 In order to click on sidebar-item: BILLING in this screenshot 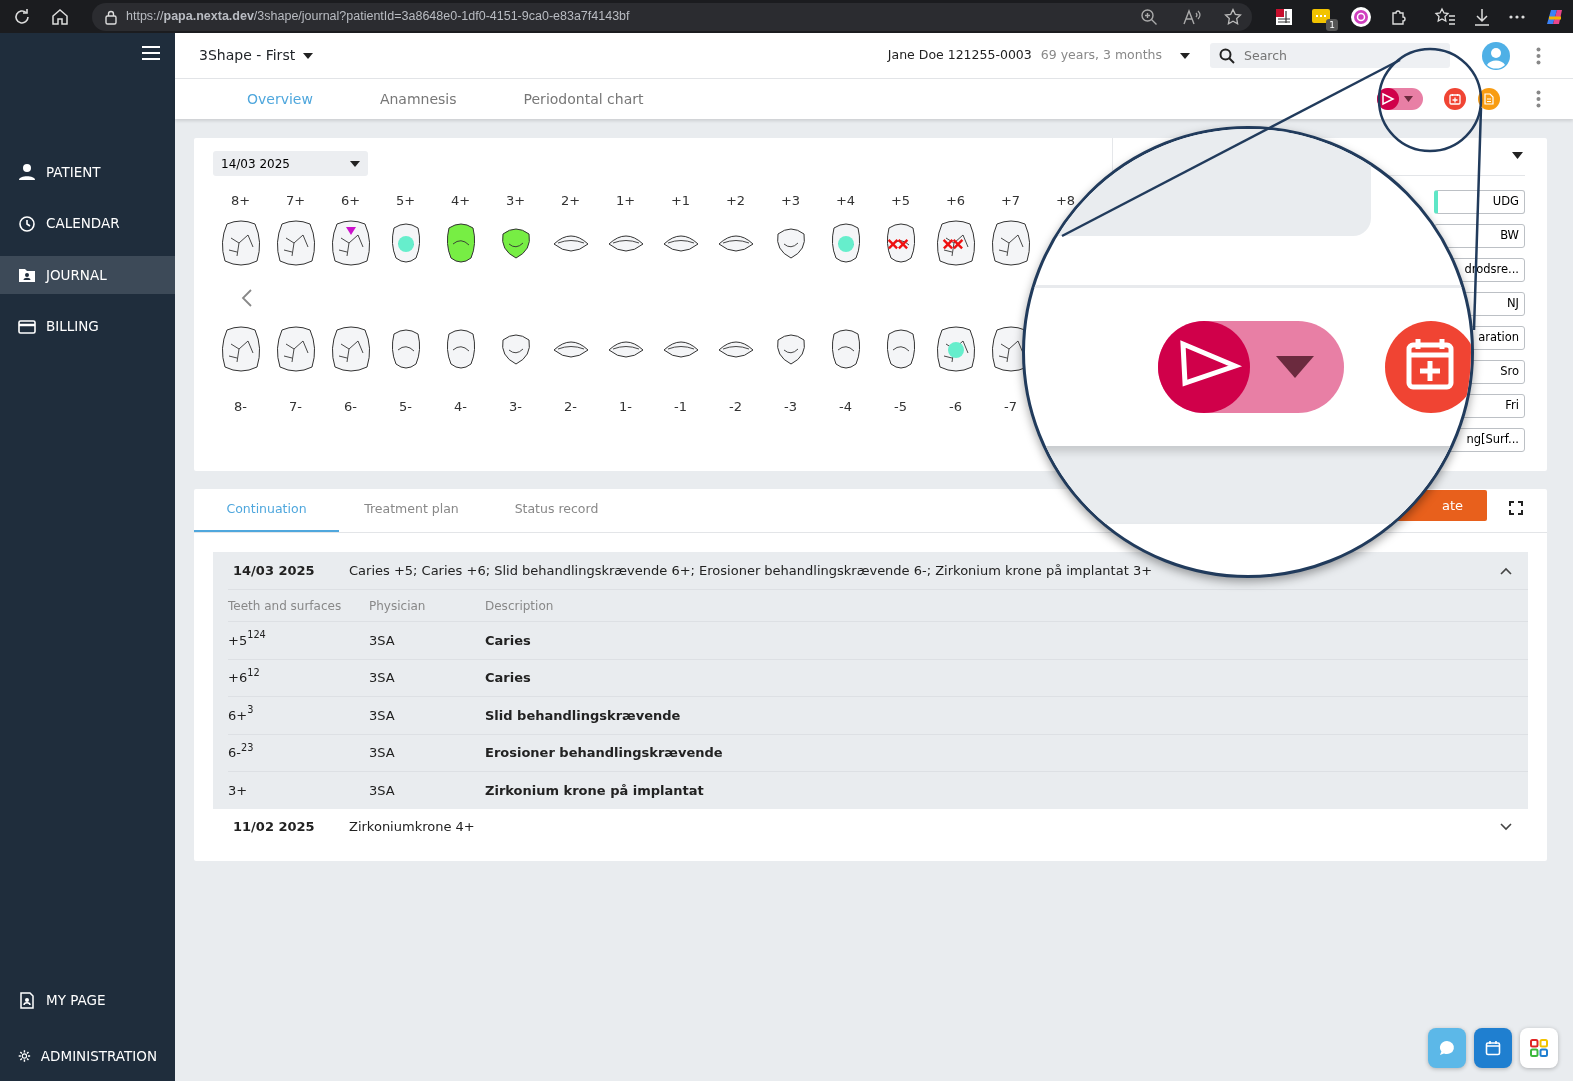, I will do `click(87, 326)`.